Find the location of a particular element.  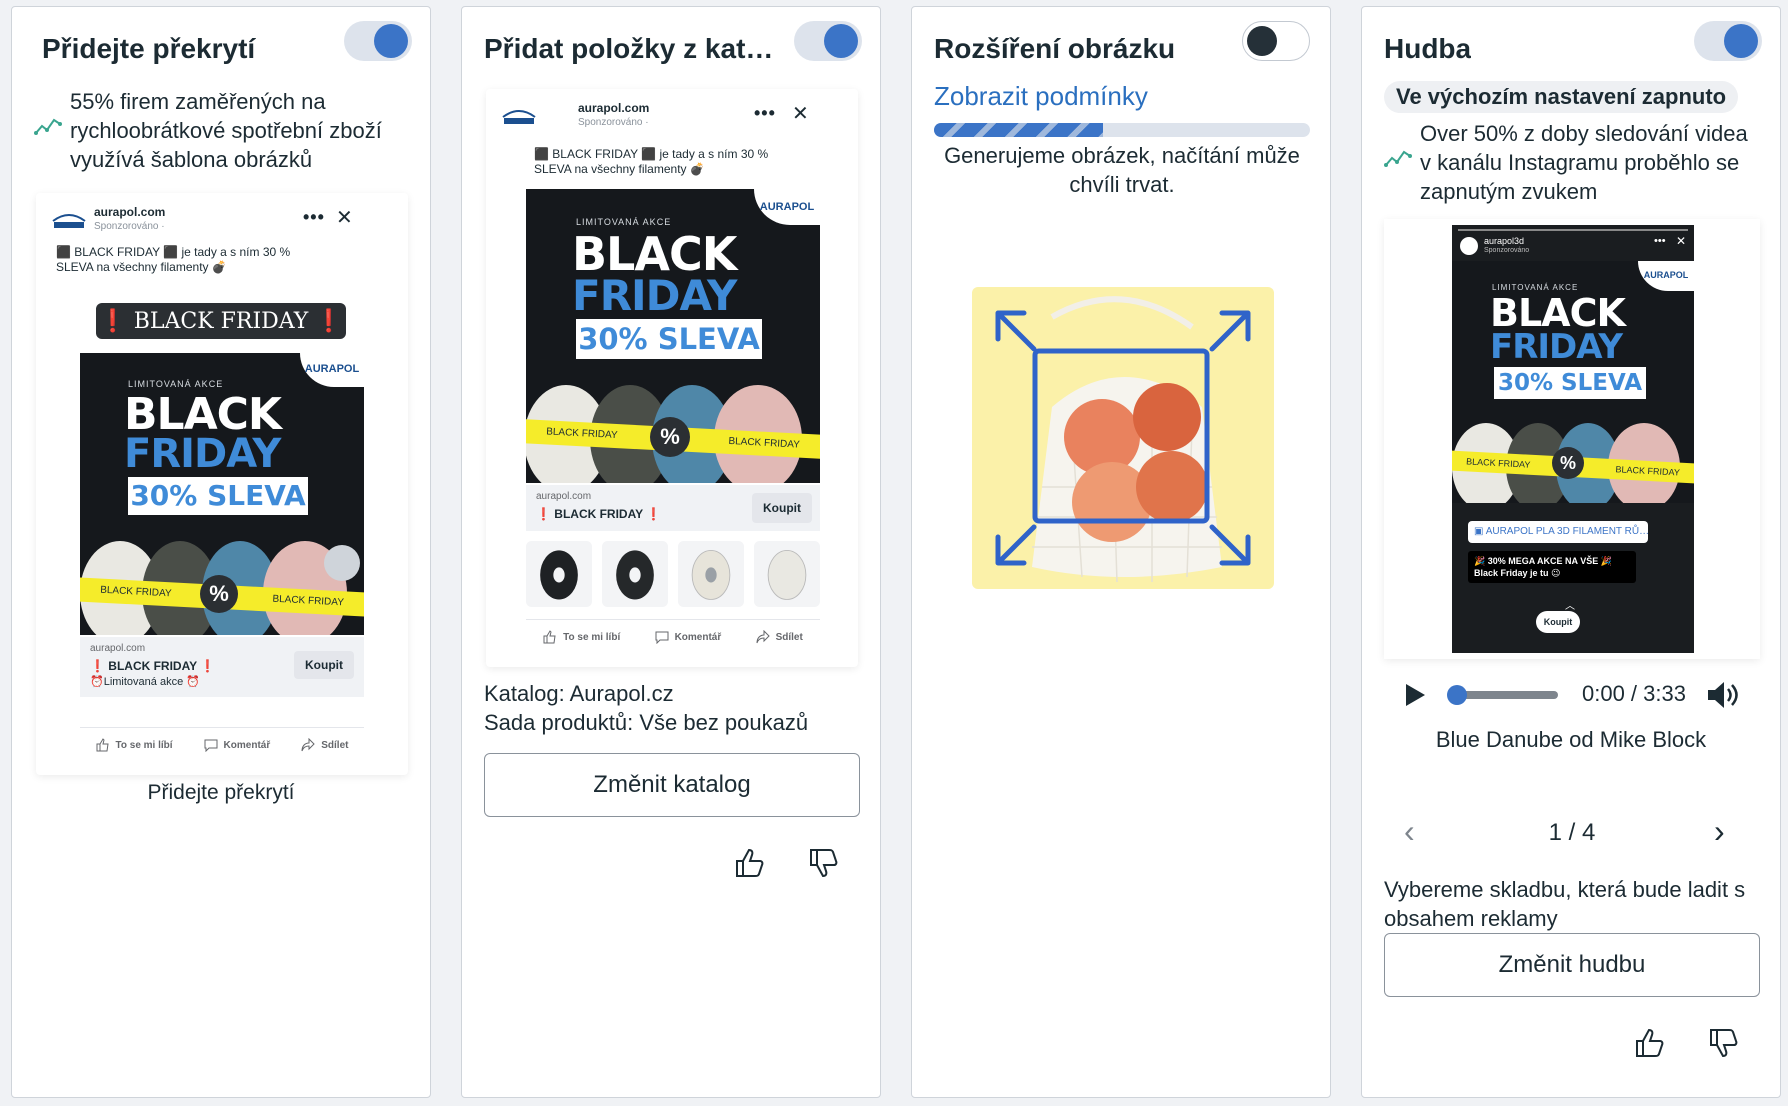

story-progress is located at coordinates (1573, 230).